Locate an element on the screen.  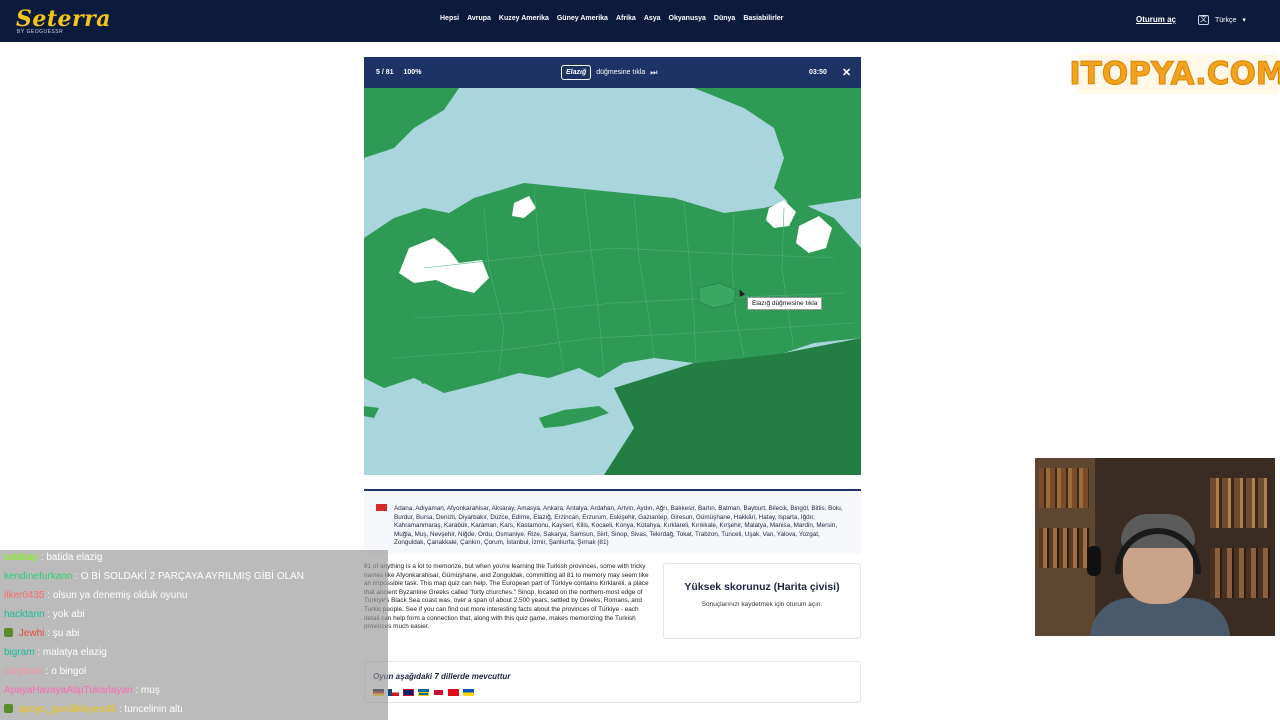
flag-danish-icon is located at coordinates (438, 692).